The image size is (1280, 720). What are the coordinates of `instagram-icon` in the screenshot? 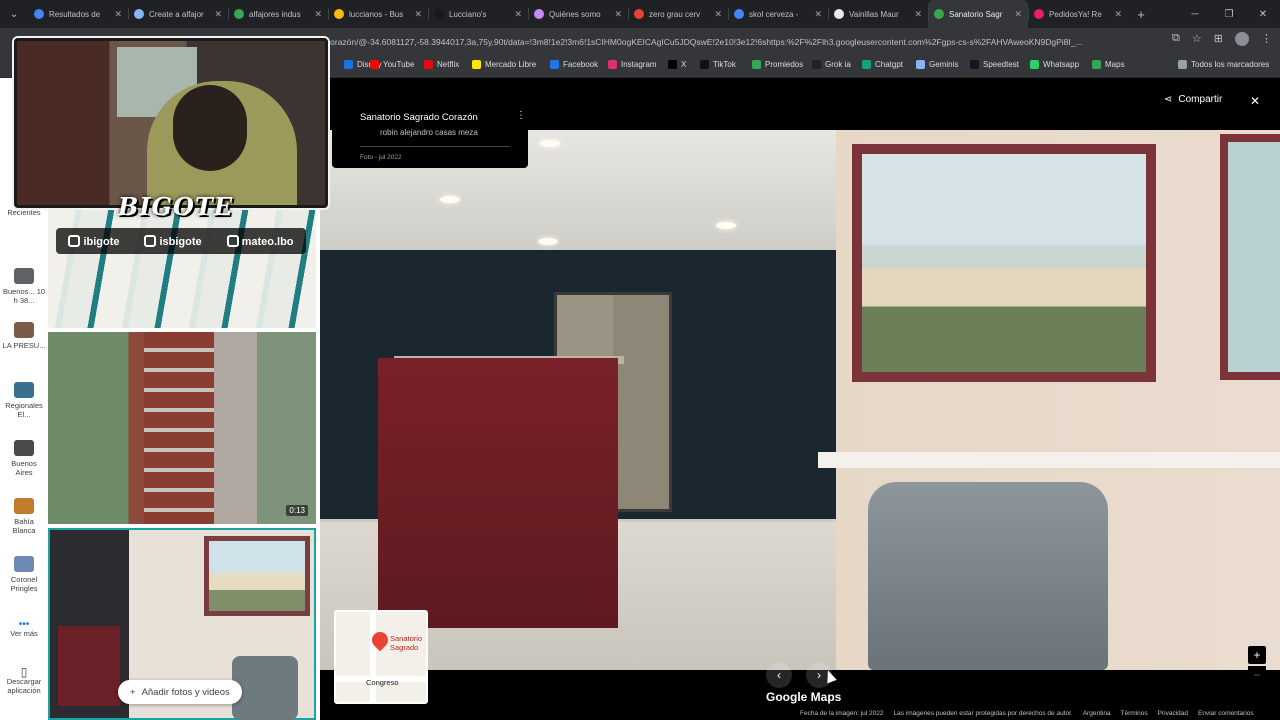 It's located at (232, 240).